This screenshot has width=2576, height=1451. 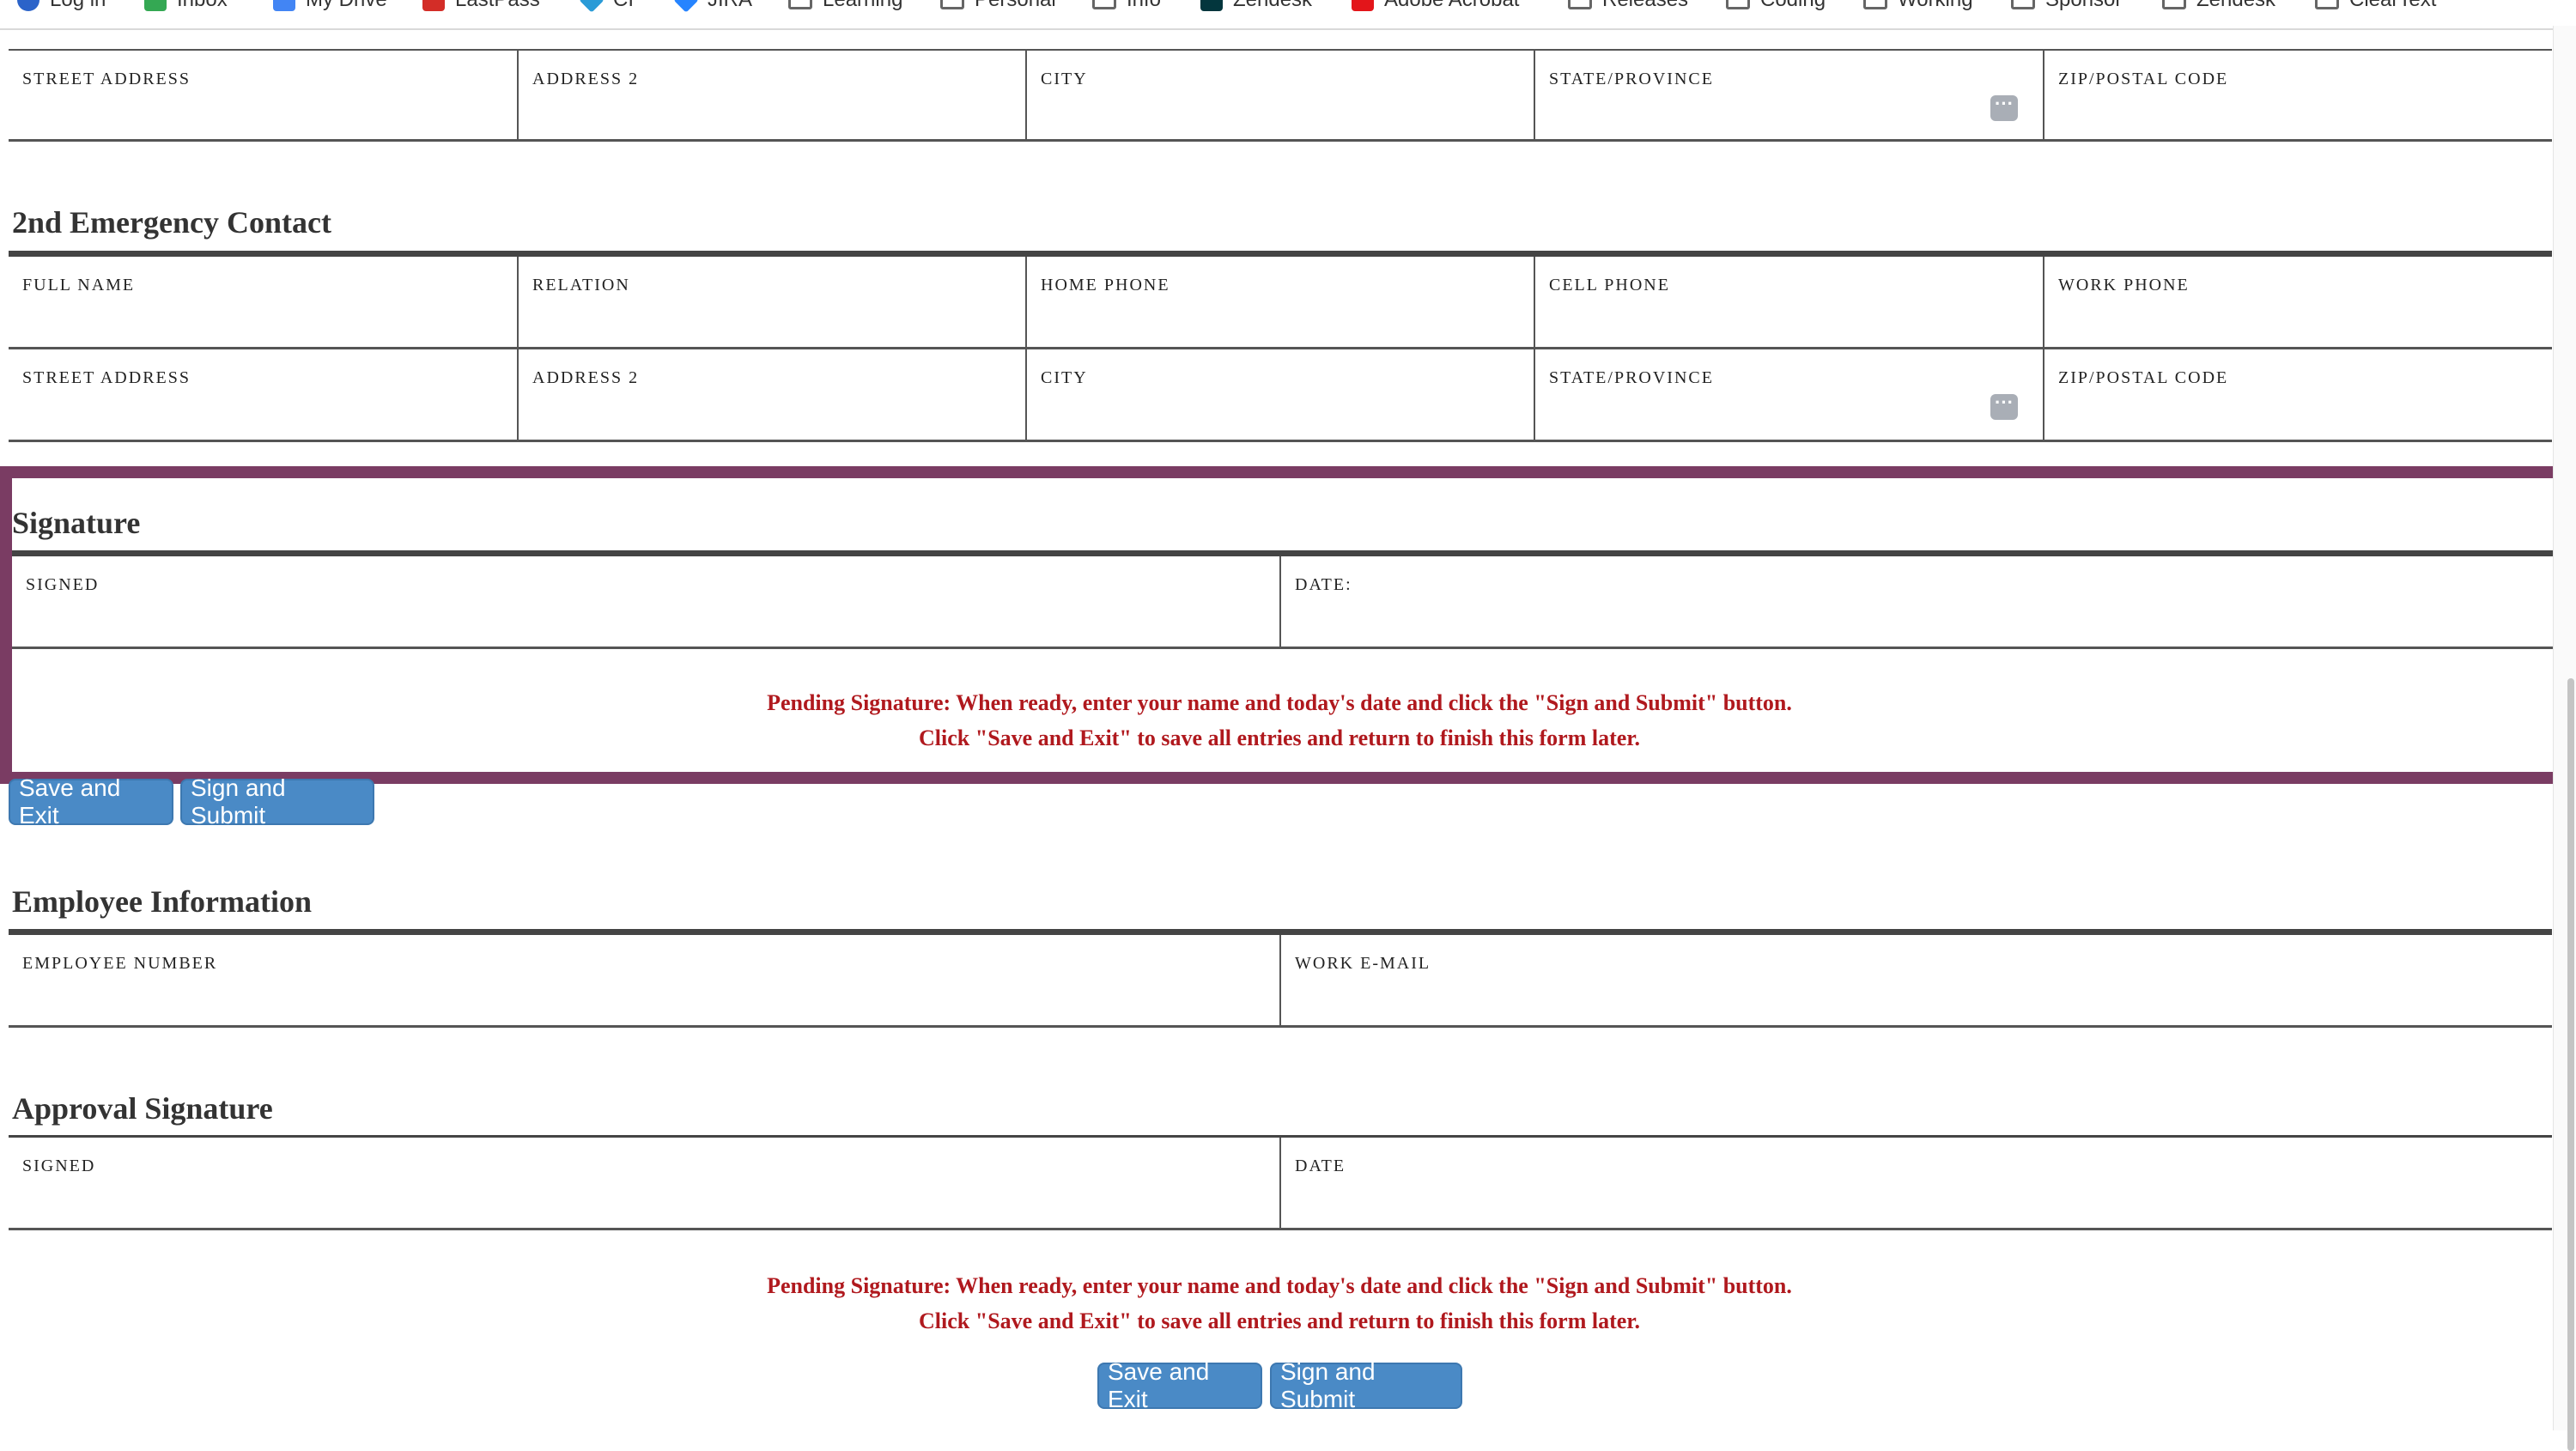 What do you see at coordinates (120, 964) in the screenshot?
I see `field-label: EMPLOYEE NUMBER` at bounding box center [120, 964].